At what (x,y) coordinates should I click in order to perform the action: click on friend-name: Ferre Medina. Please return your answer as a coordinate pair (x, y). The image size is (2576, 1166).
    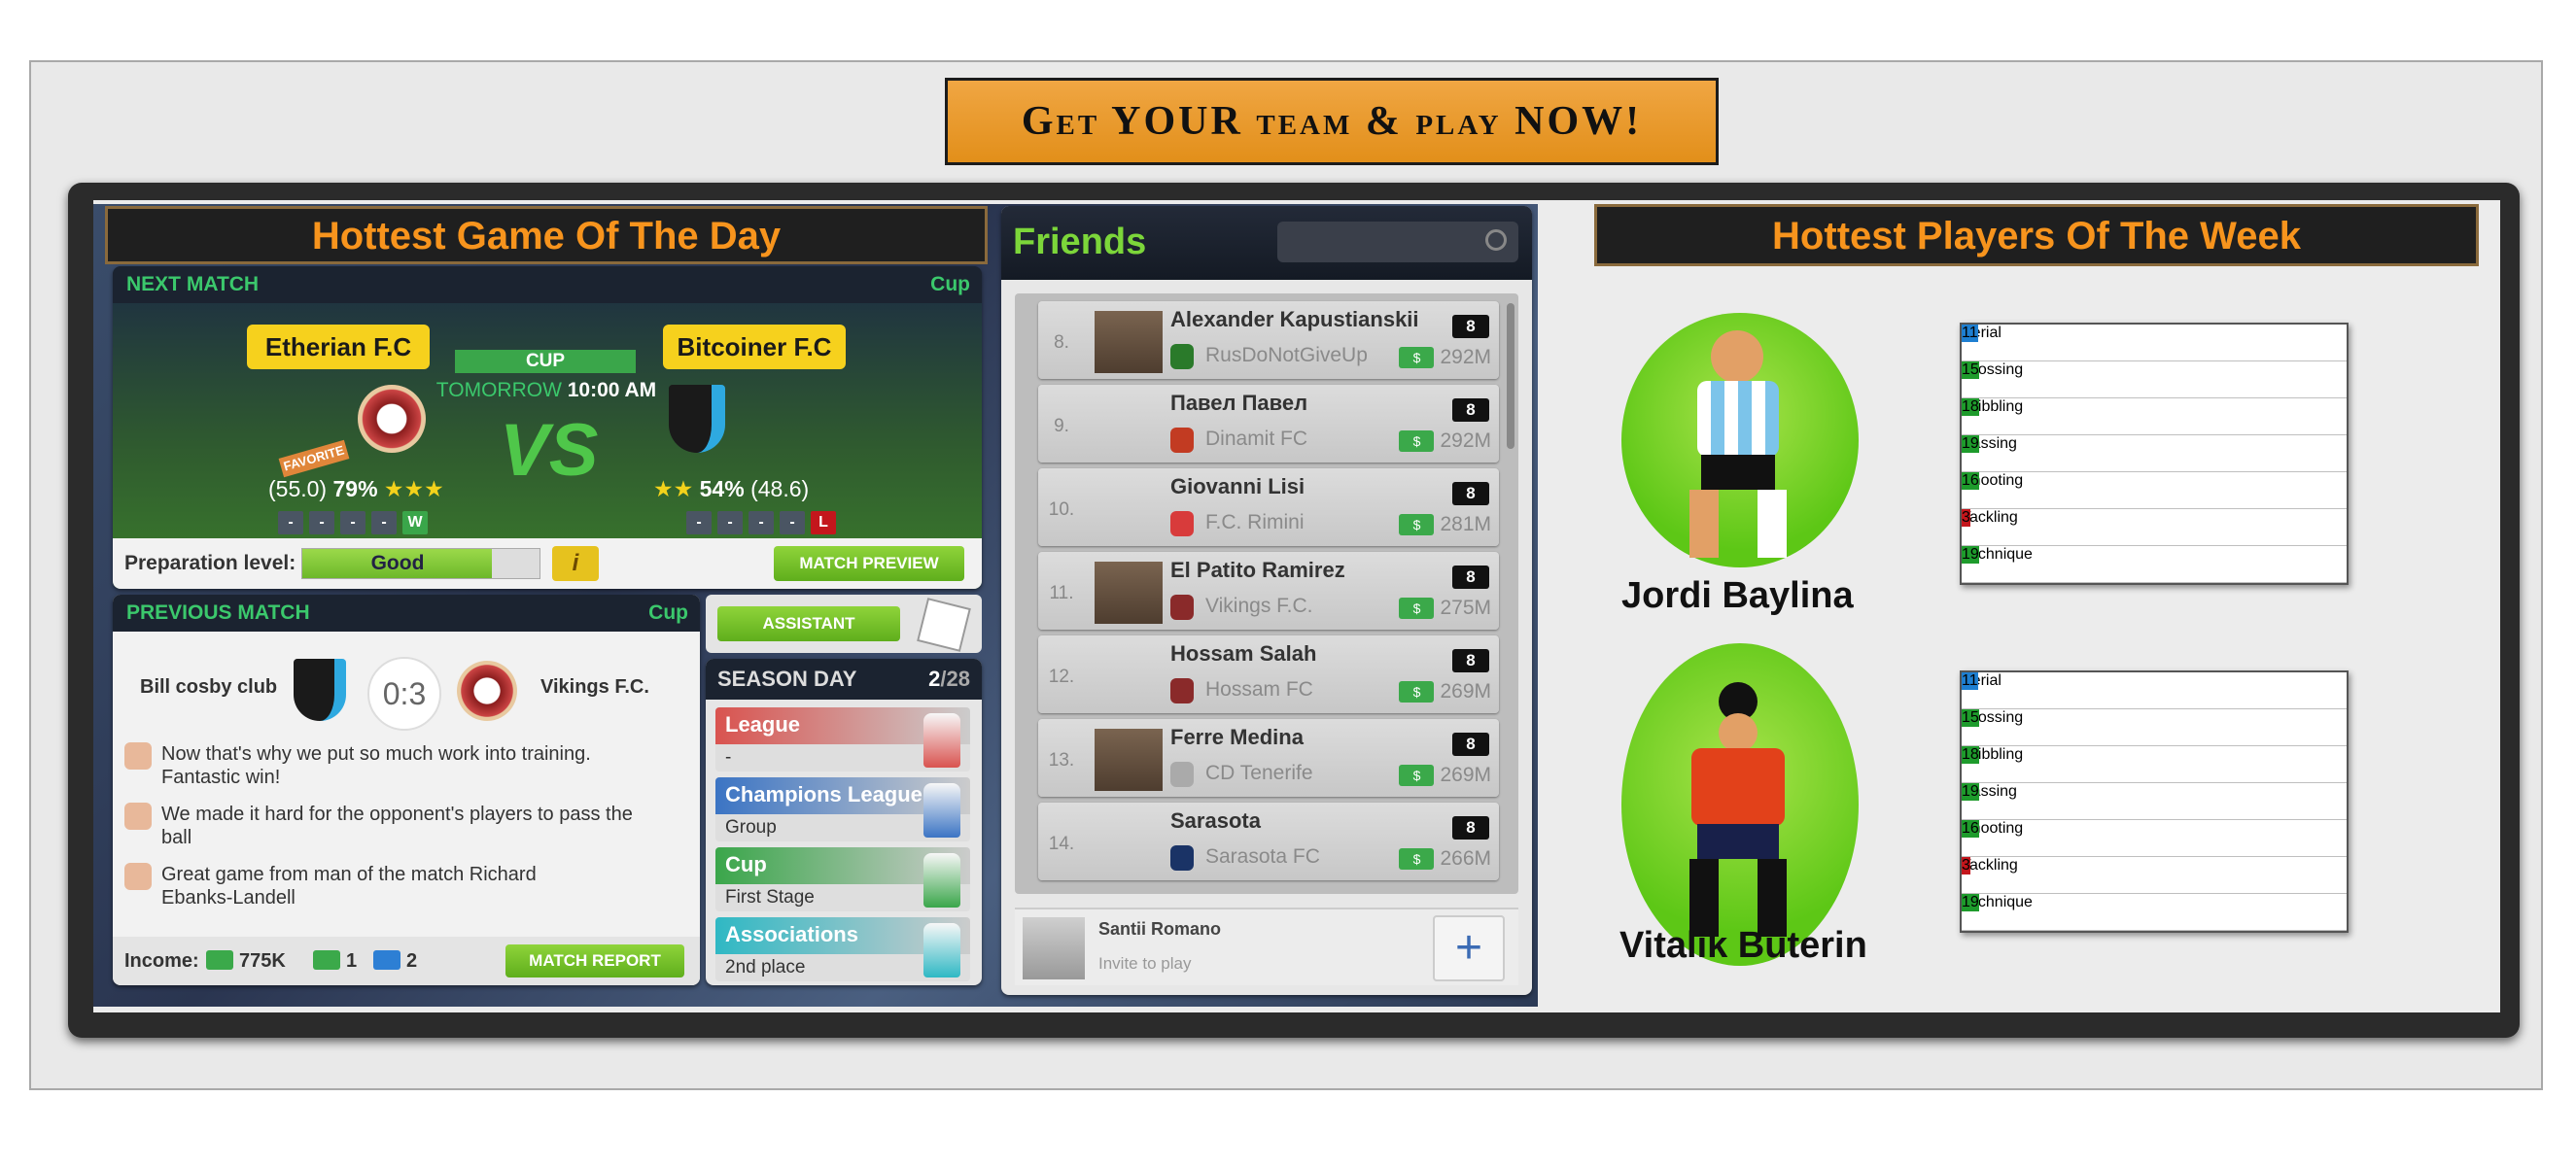
    Looking at the image, I should click on (1237, 737).